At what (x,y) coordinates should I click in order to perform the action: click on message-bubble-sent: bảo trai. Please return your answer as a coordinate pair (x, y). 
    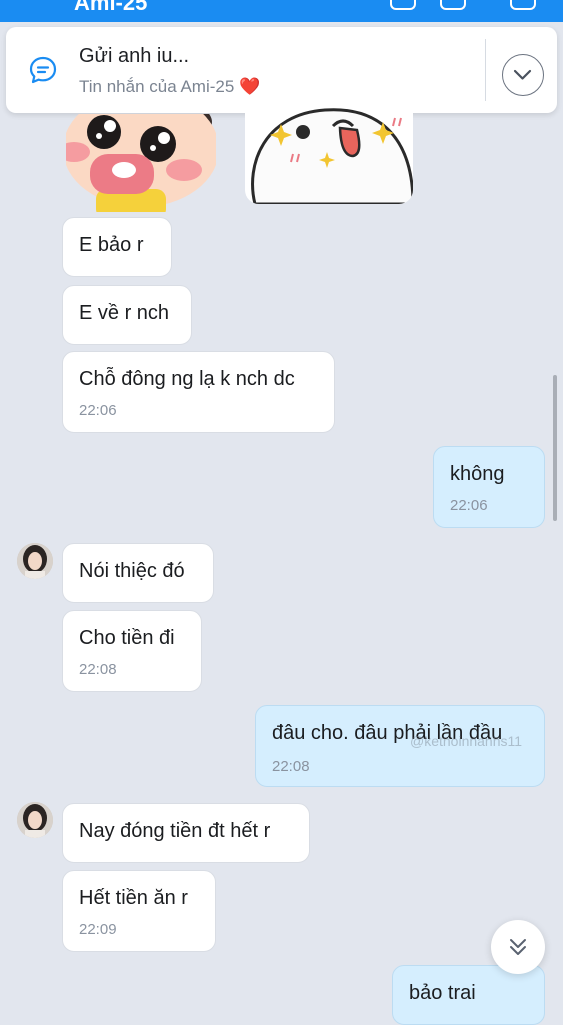
    Looking at the image, I should click on (468, 995).